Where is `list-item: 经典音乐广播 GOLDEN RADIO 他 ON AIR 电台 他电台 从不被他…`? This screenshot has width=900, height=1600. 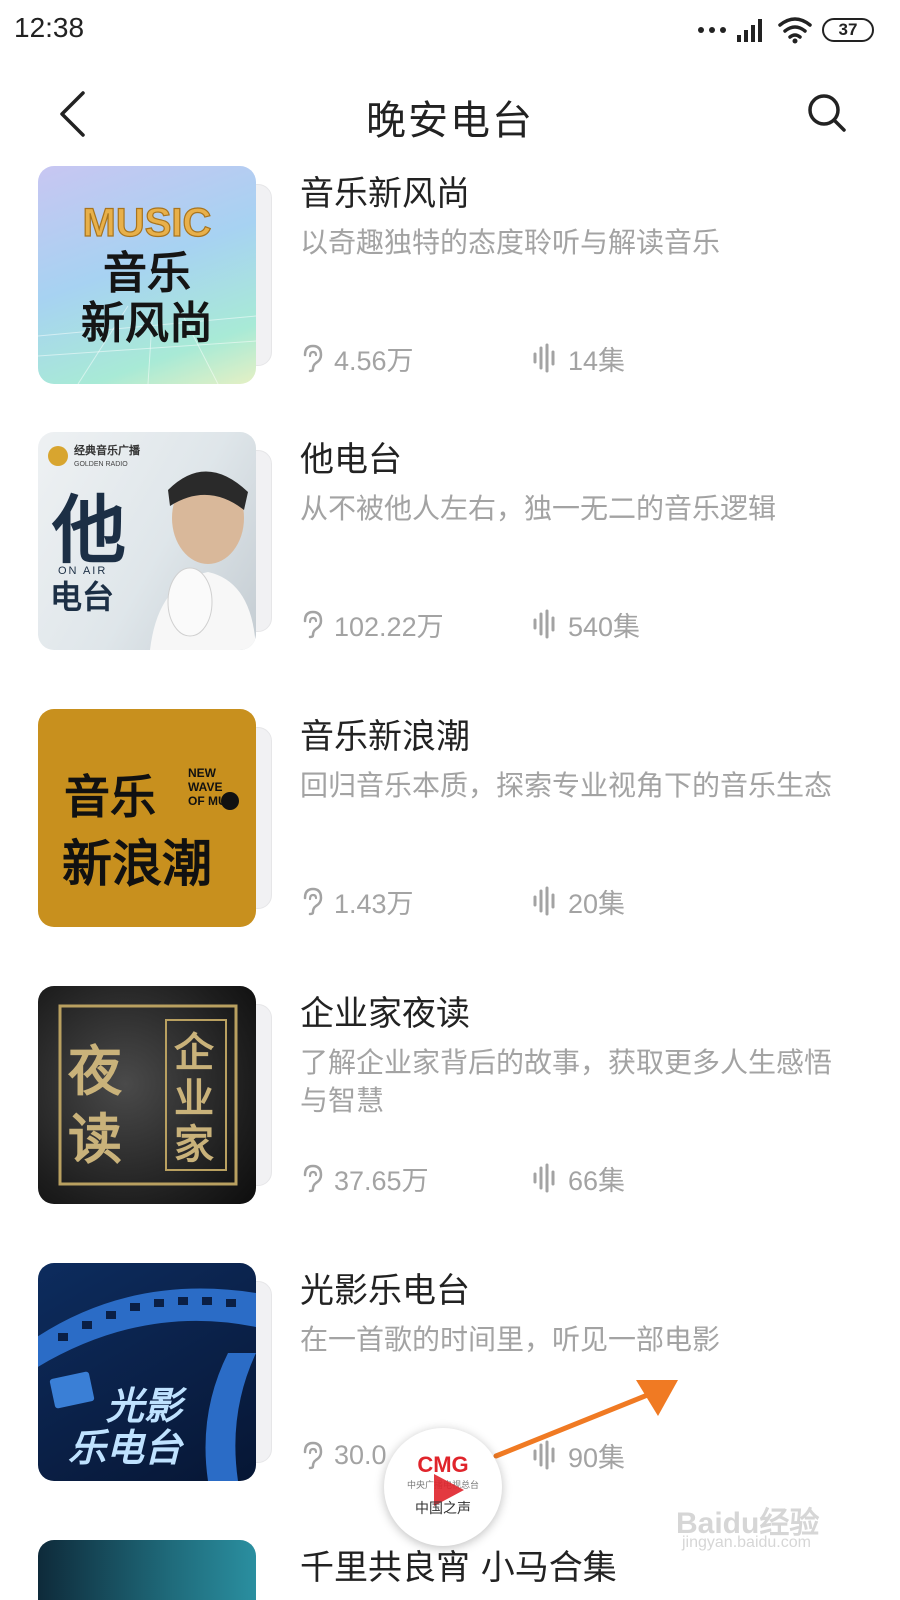
list-item: 经典音乐广播 GOLDEN RADIO 他 ON AIR 电台 他电台 从不被他… is located at coordinates (450, 547).